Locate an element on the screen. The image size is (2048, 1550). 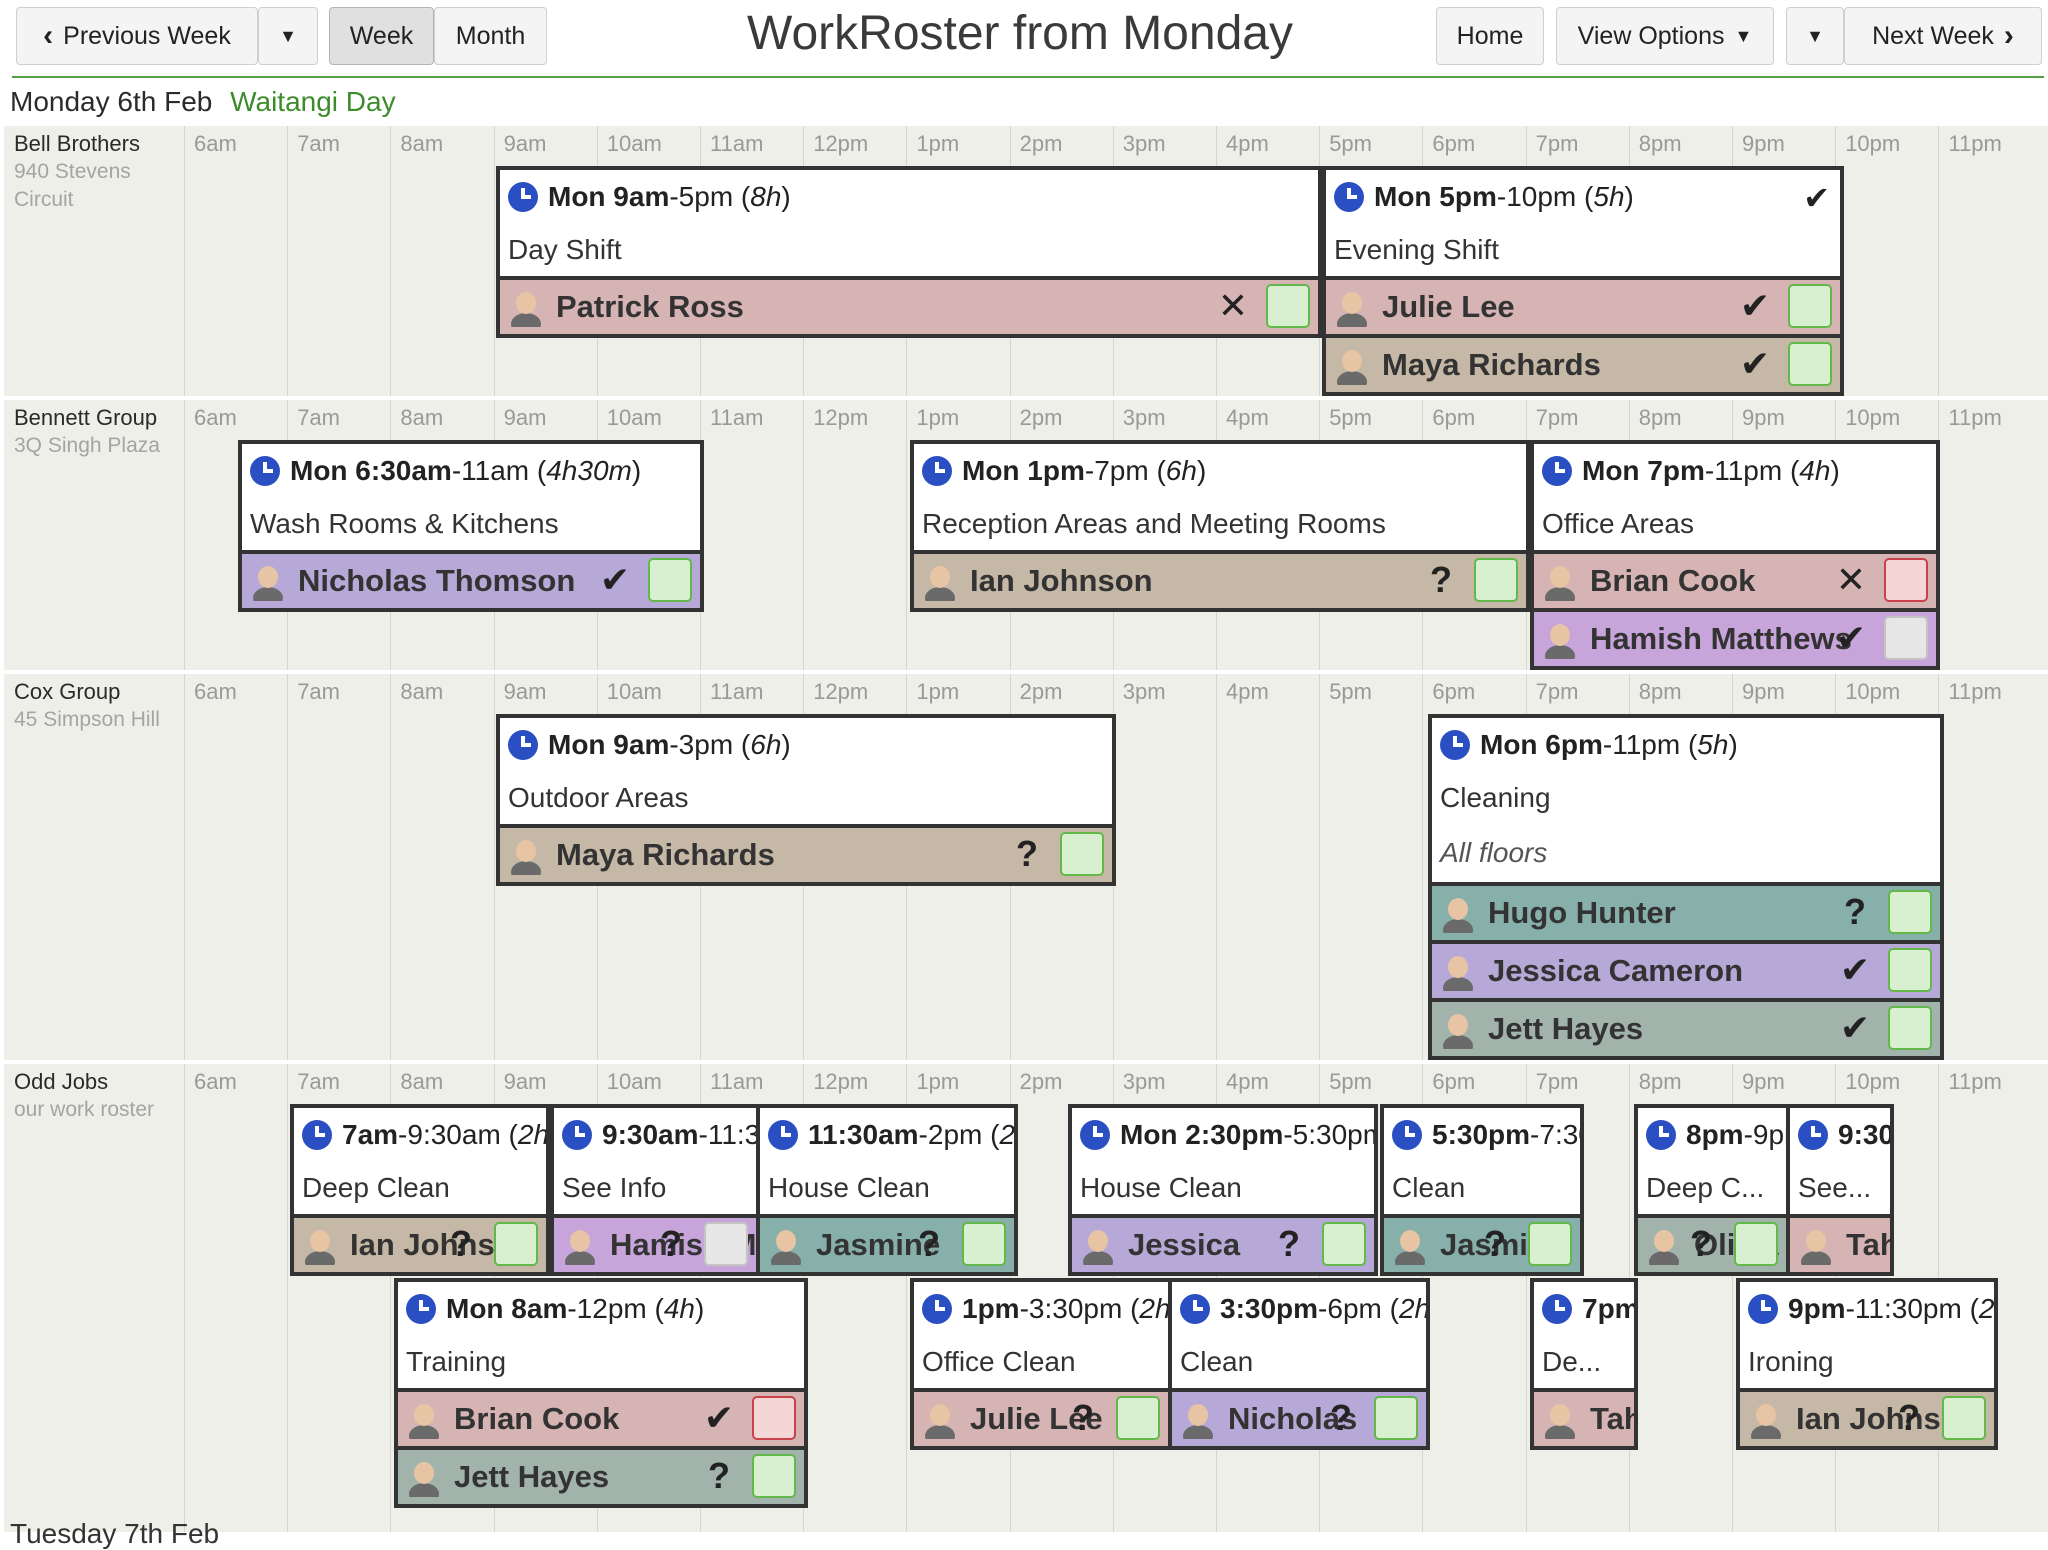
previous-week-button: ‹ Previous Week is located at coordinates (137, 36).